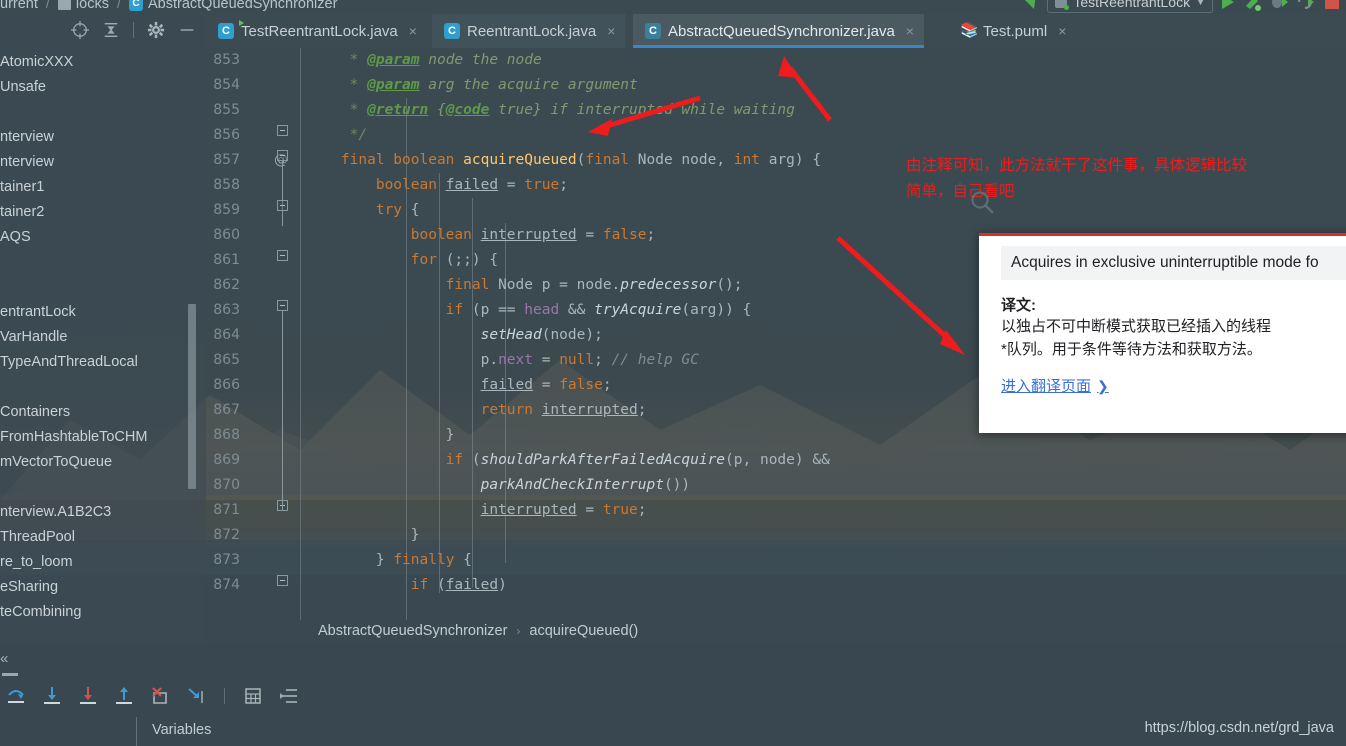 The image size is (1346, 746). Describe the element at coordinates (52, 696) in the screenshot. I see `step-into-icon` at that location.